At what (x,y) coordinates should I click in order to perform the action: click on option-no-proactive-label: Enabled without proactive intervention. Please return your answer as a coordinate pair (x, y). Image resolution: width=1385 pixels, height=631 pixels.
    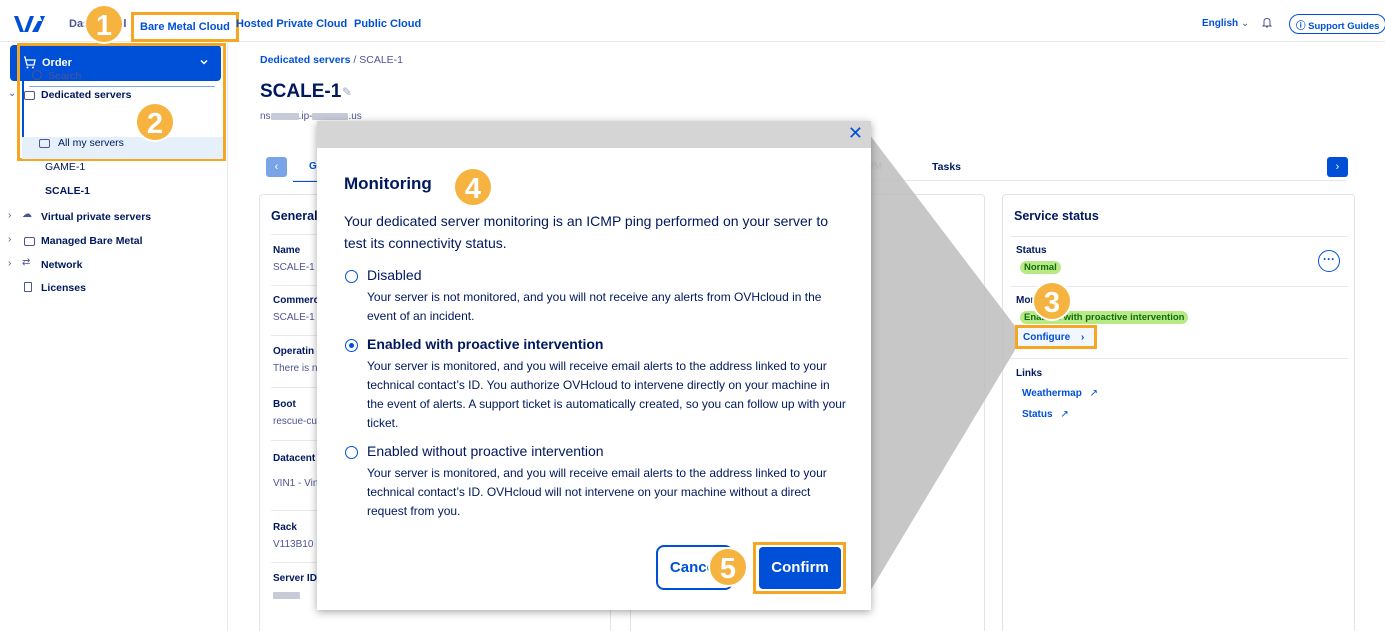
    Looking at the image, I should click on (485, 451).